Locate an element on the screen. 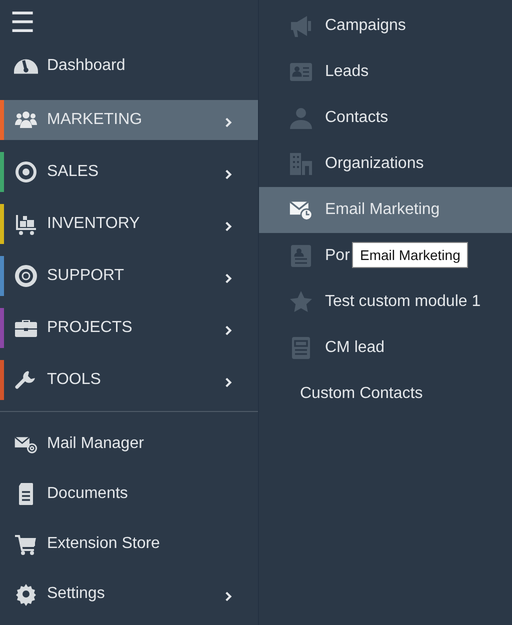 The height and width of the screenshot is (625, 512). submenu-item: Por is located at coordinates (305, 256).